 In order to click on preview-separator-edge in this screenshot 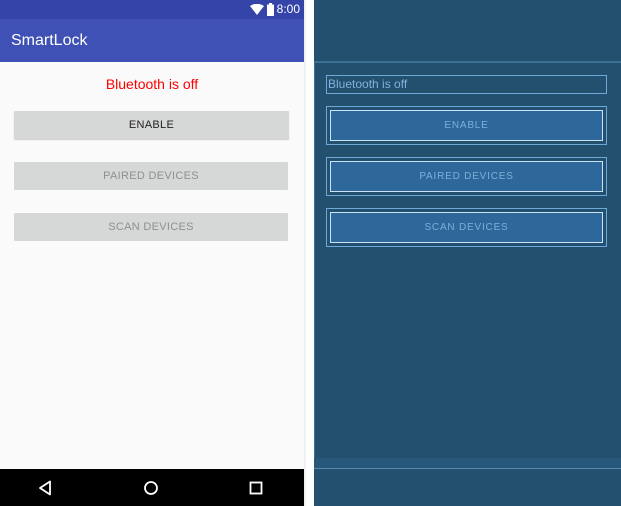, I will do `click(305, 253)`.